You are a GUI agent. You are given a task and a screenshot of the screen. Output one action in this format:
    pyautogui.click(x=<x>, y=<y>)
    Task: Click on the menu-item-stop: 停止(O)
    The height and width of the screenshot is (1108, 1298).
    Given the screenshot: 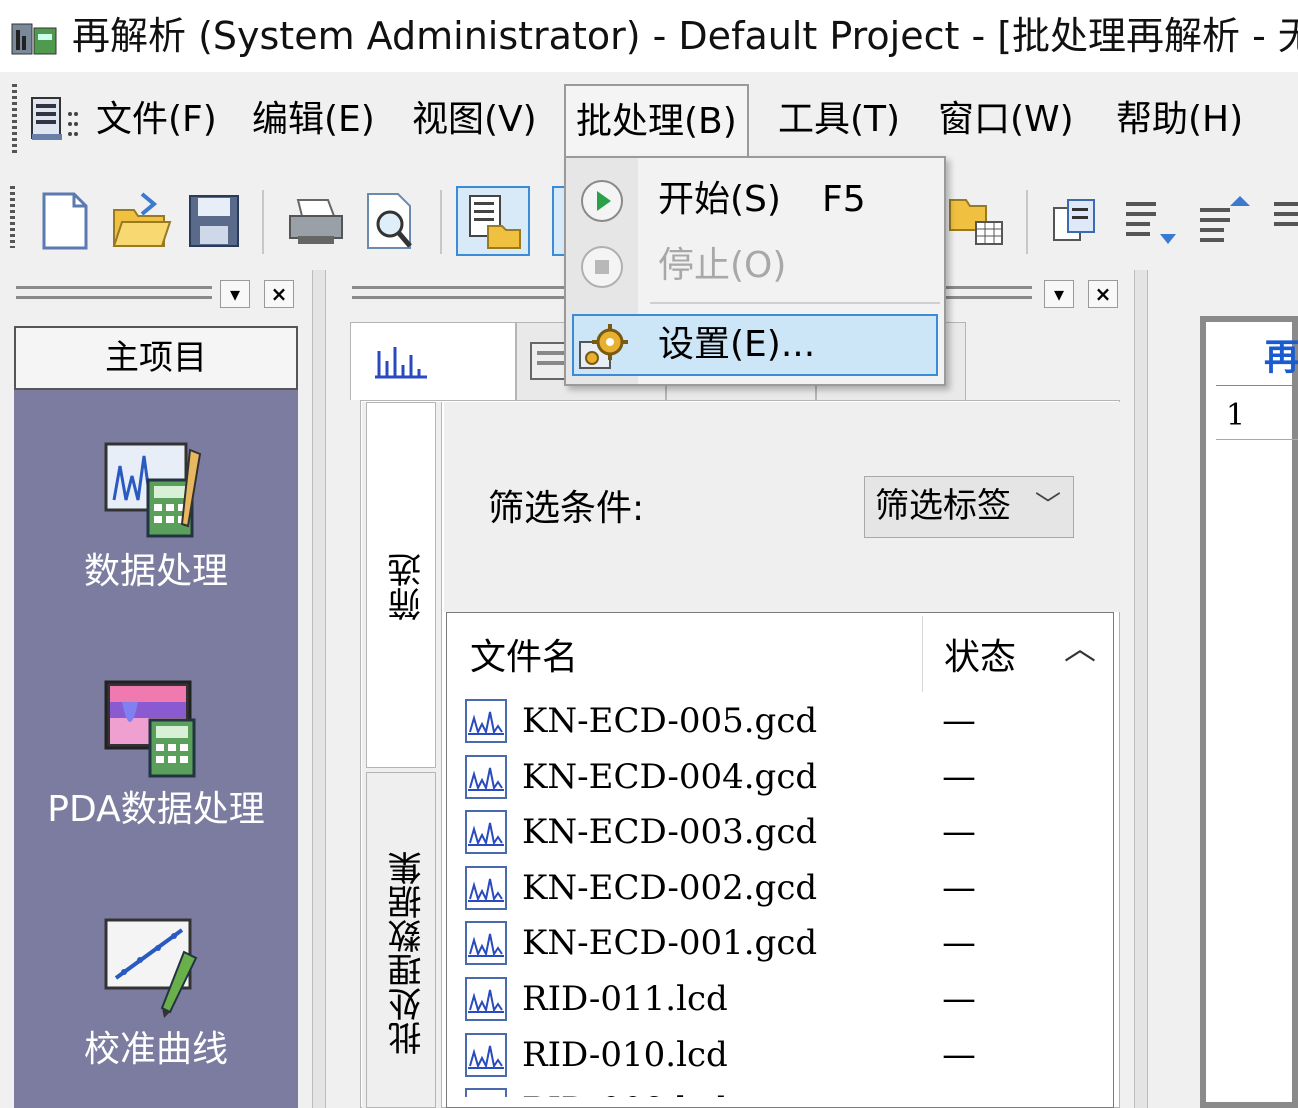 What is the action you would take?
    pyautogui.click(x=755, y=266)
    